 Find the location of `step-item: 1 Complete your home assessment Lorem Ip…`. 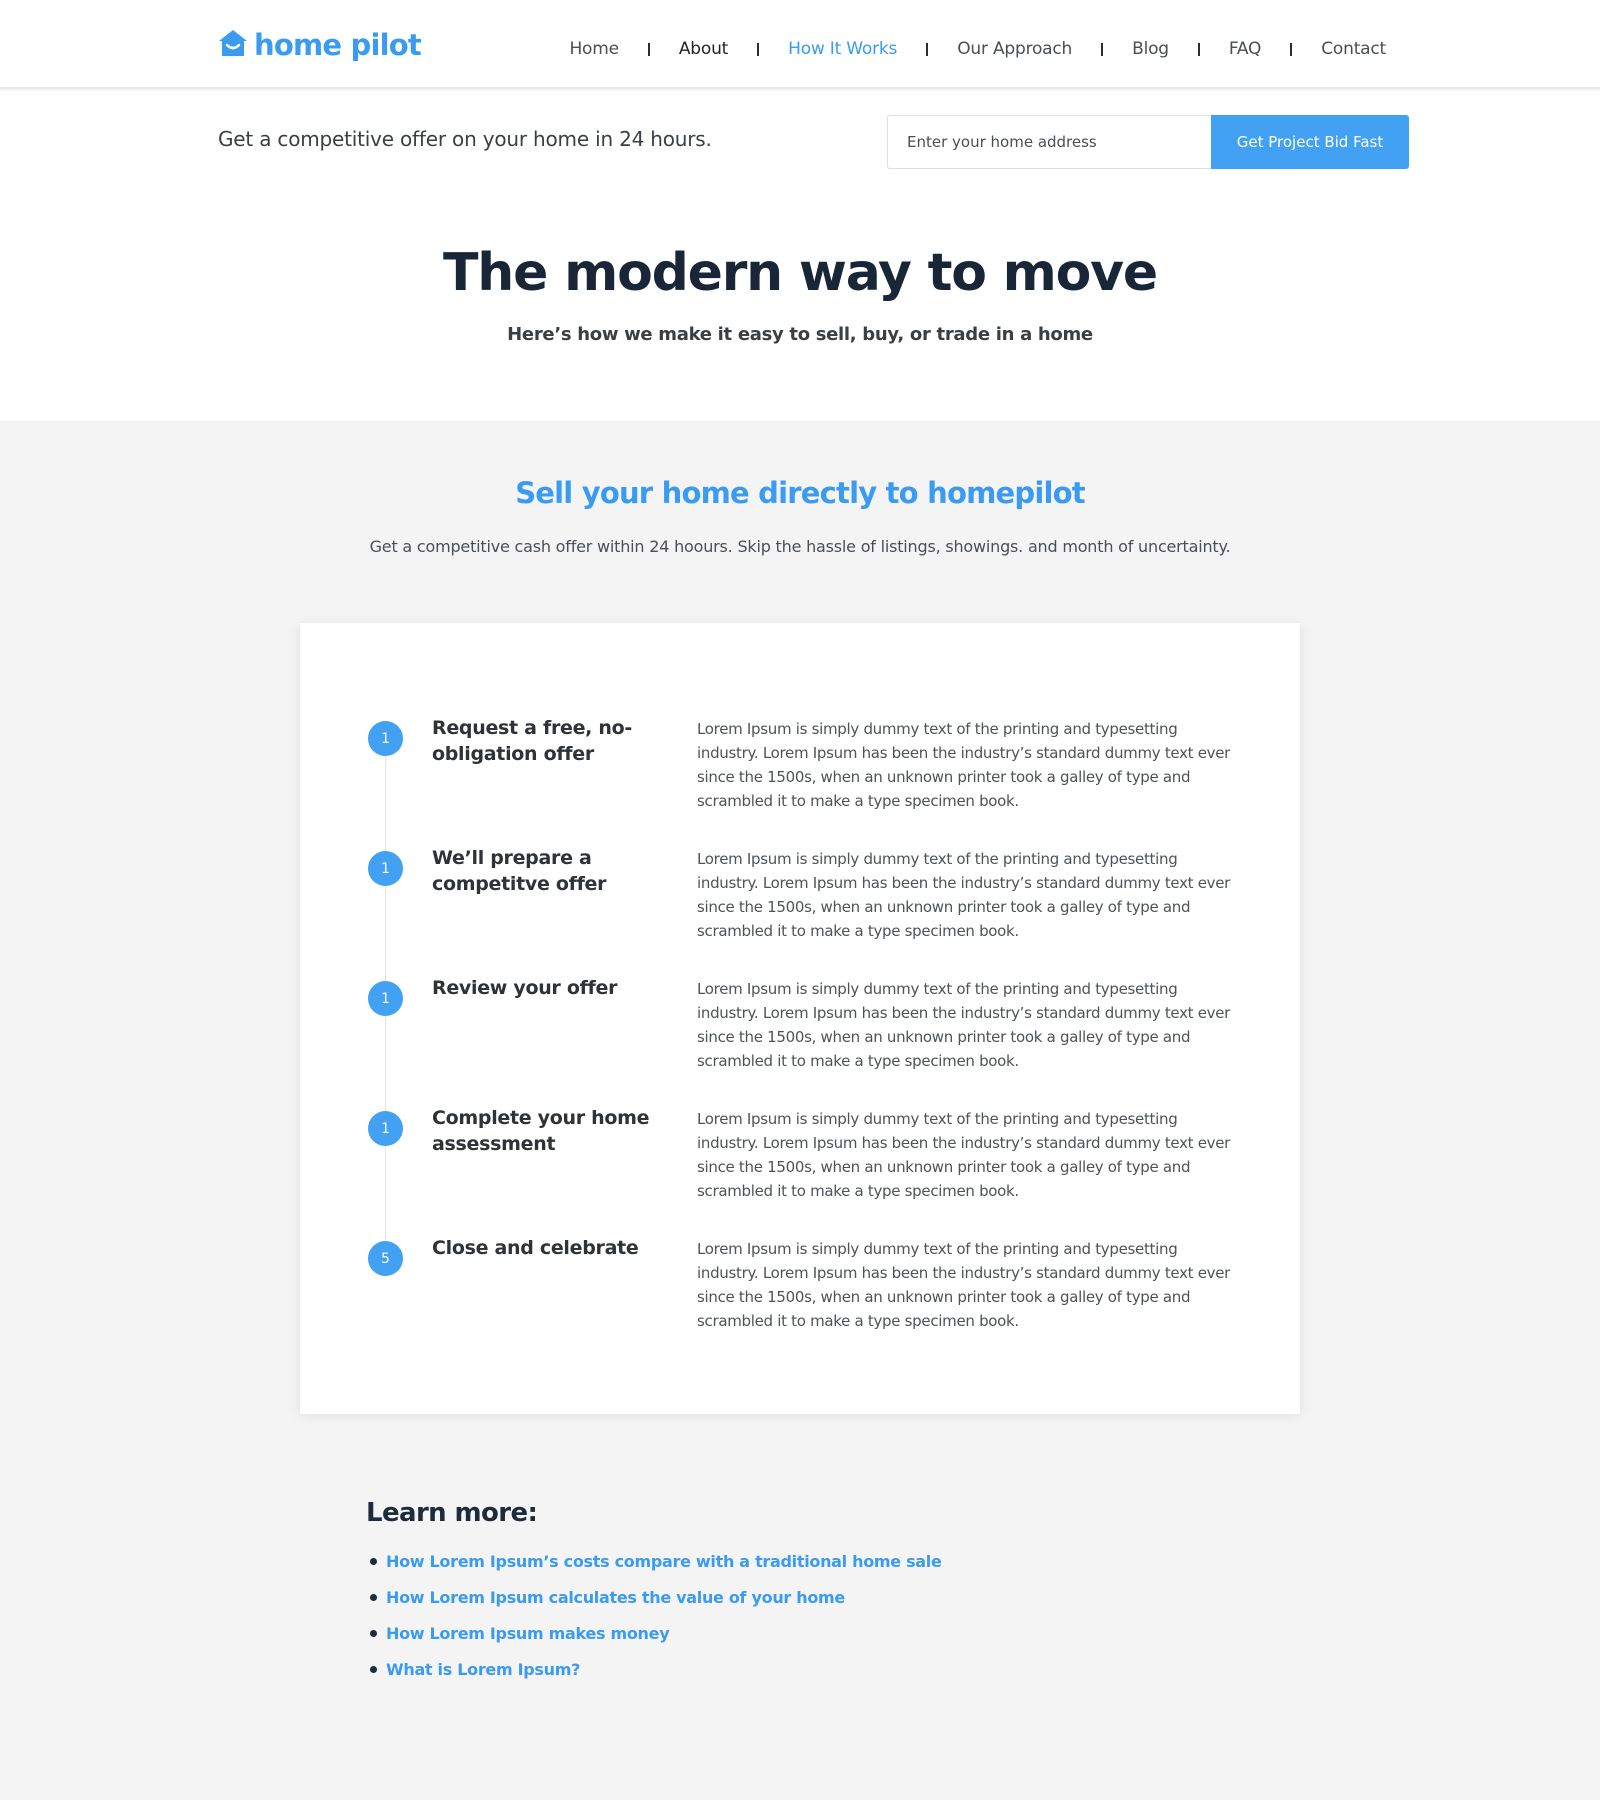

step-item: 1 Complete your home assessment Lorem Ip… is located at coordinates (800, 1167).